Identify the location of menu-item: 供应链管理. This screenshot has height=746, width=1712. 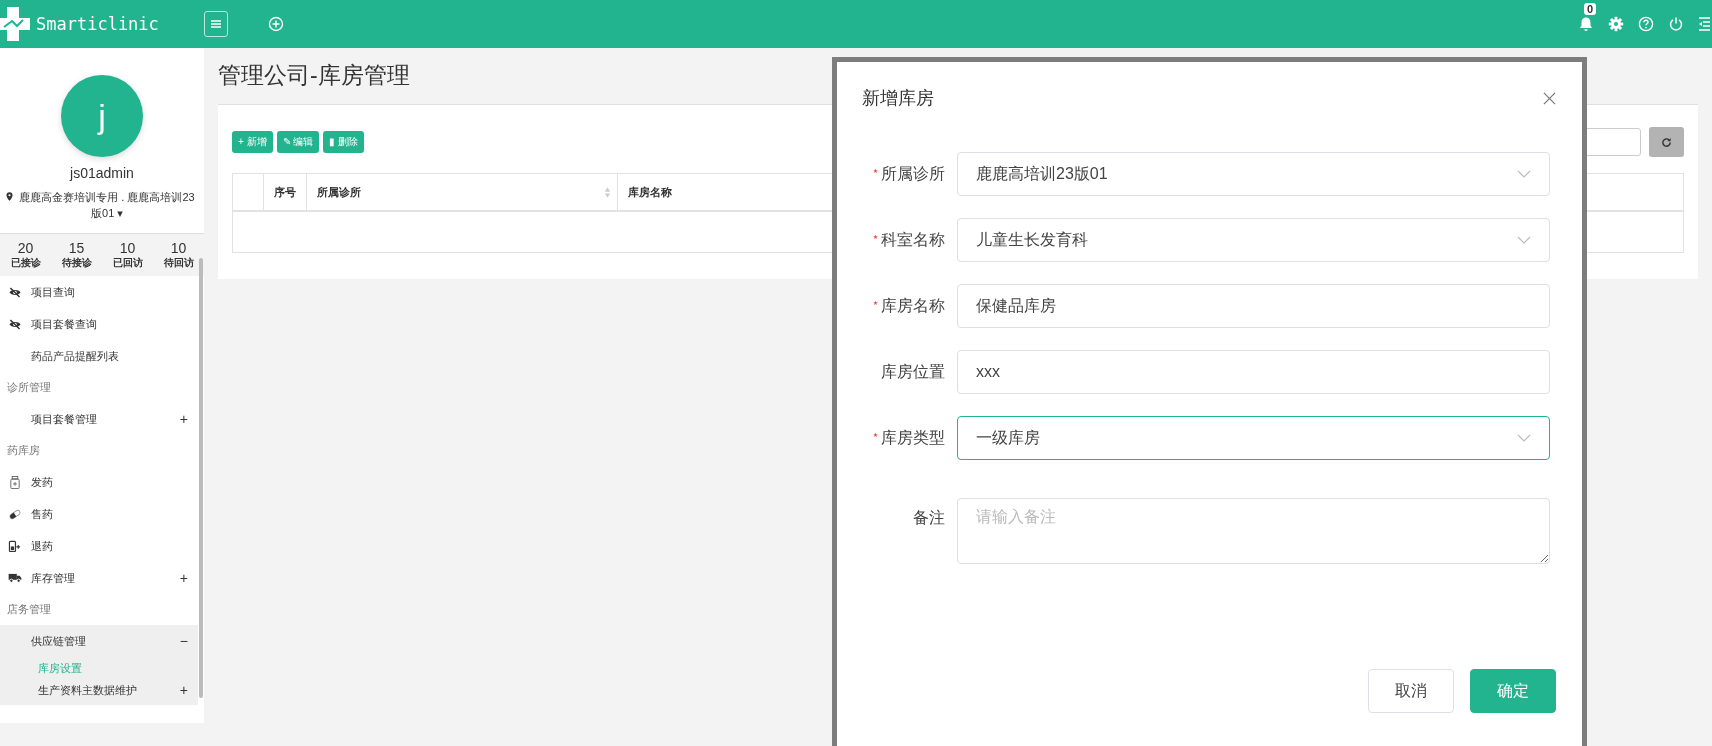
(105, 641).